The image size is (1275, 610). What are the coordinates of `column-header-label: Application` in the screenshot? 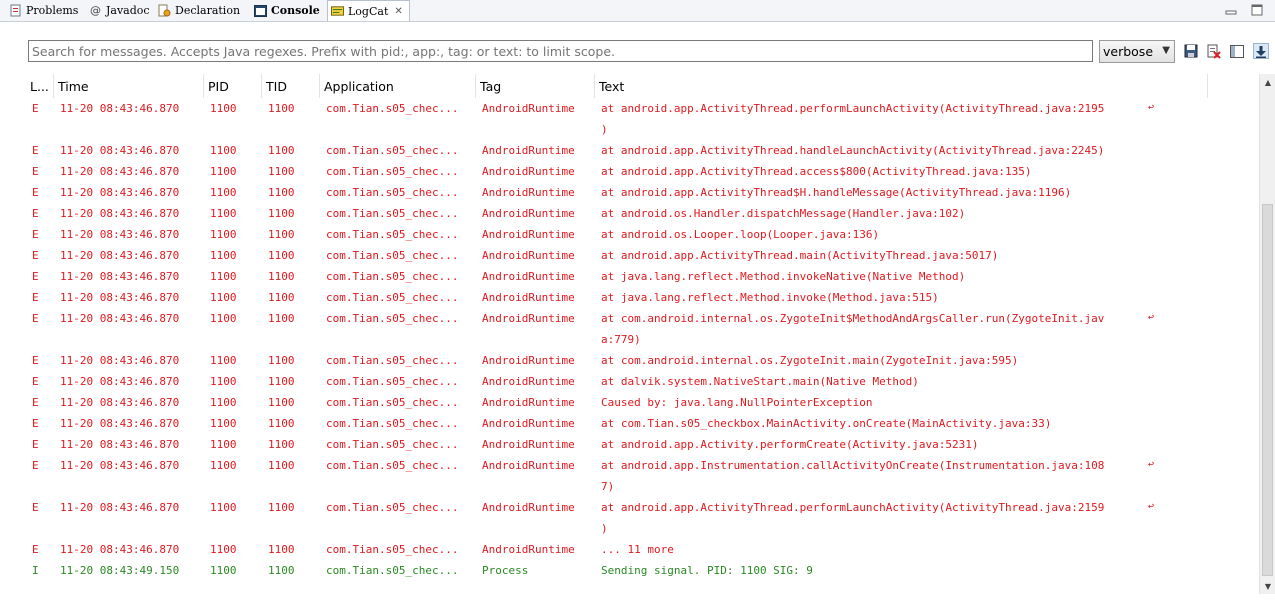 It's located at (359, 86).